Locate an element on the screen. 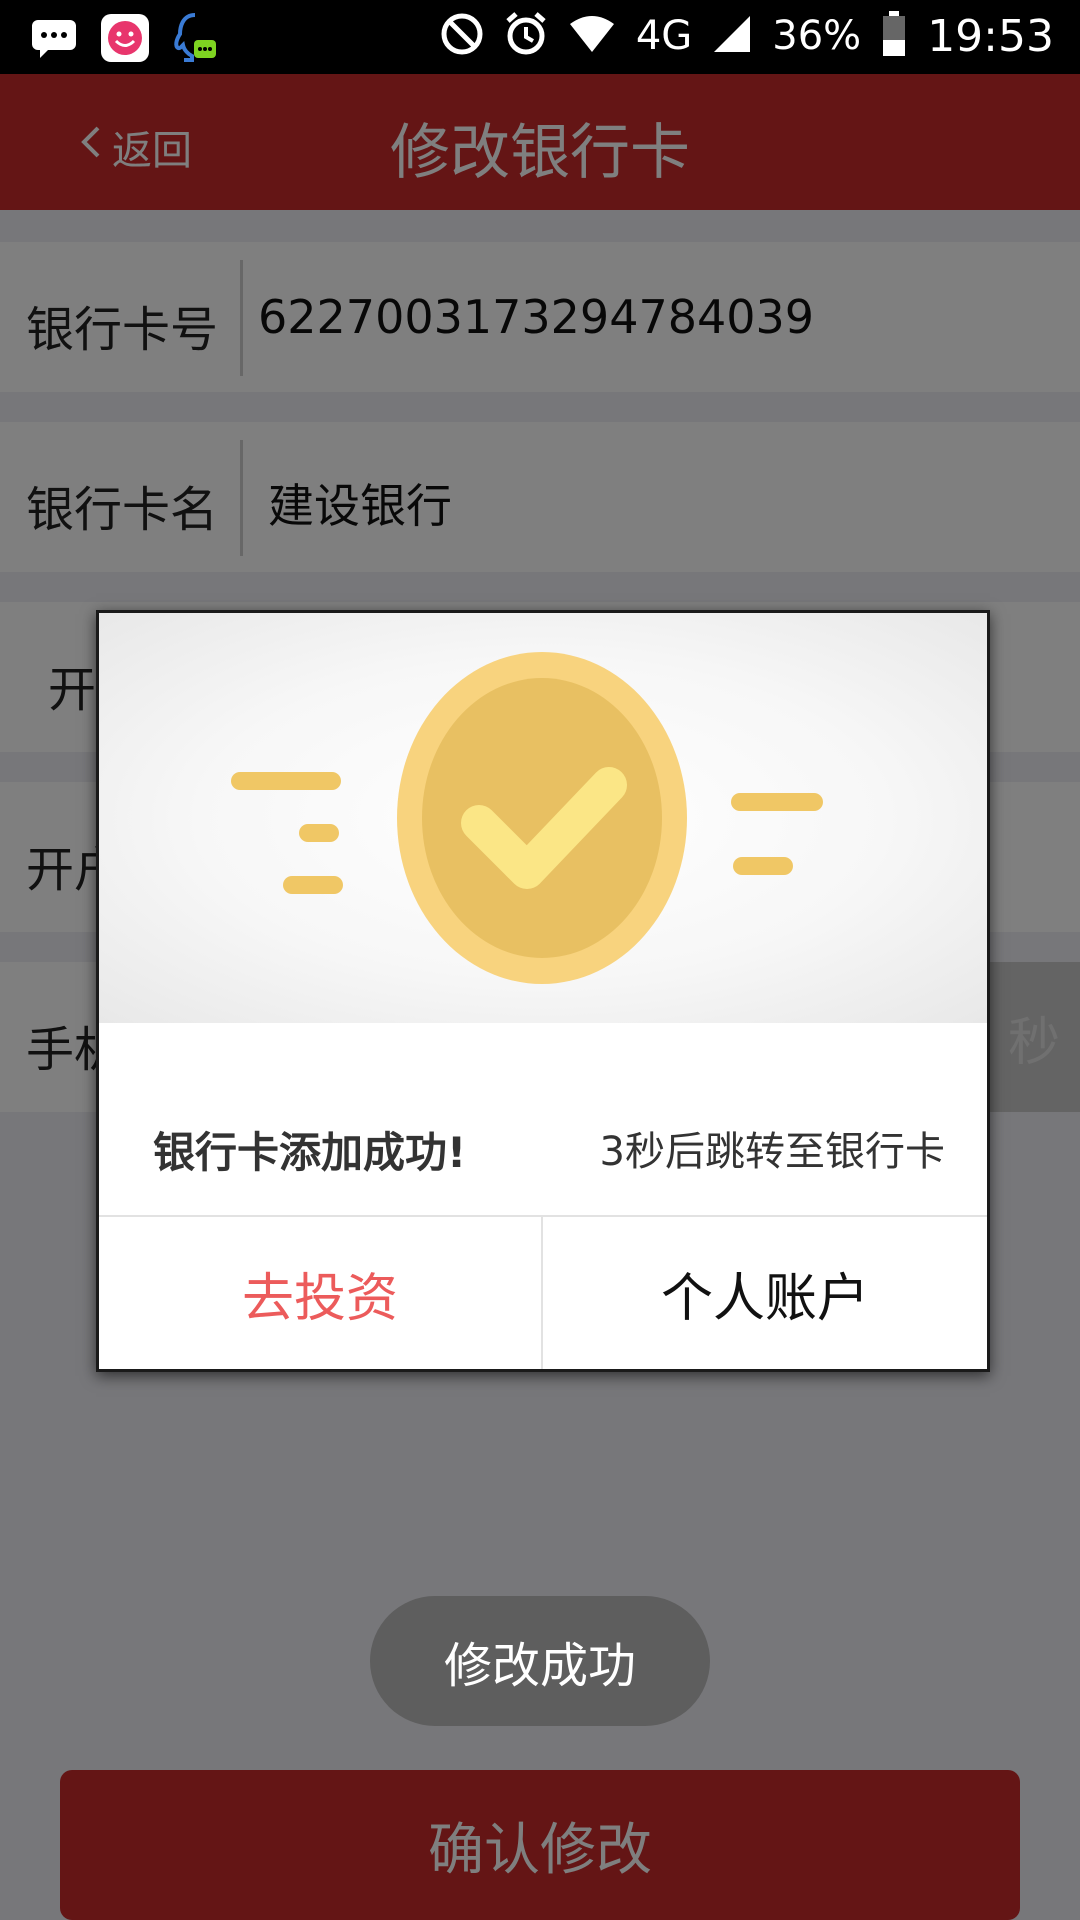 Image resolution: width=1080 pixels, height=1920 pixels. smile-app-icon is located at coordinates (125, 40).